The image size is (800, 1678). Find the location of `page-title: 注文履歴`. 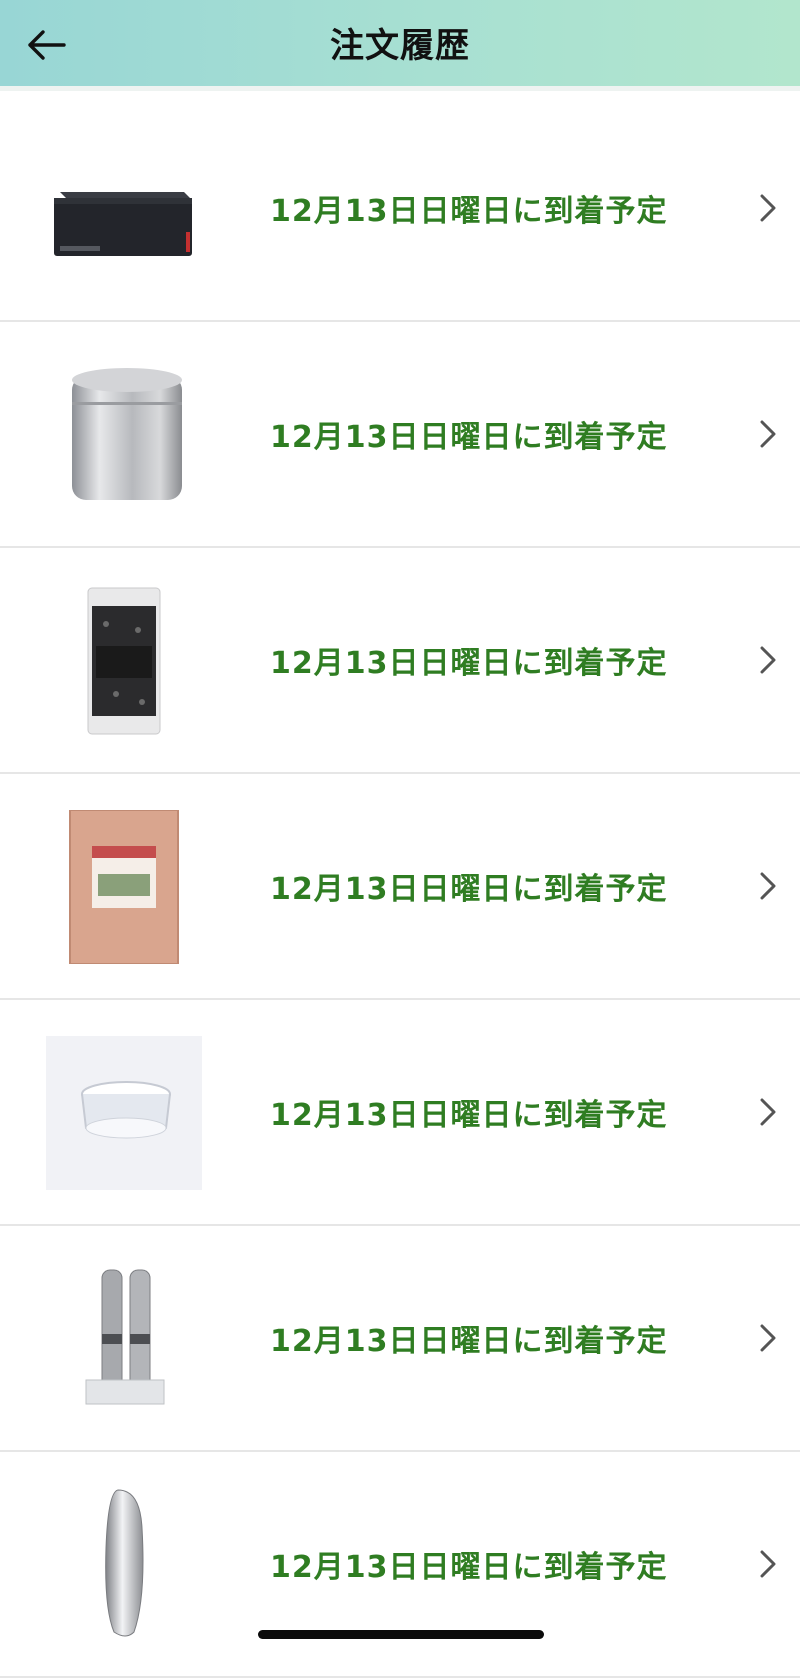

page-title: 注文履歴 is located at coordinates (400, 46).